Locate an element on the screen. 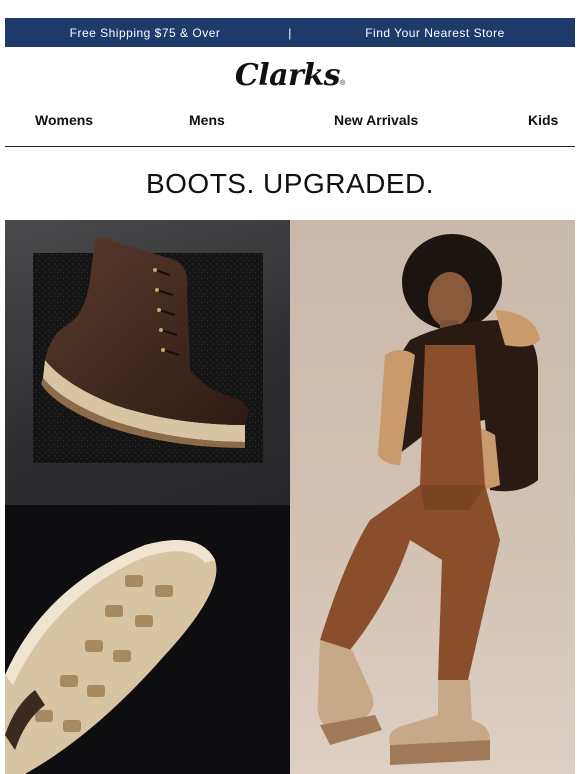 The width and height of the screenshot is (580, 774). find-store-link: Find Your Nearest Store is located at coordinates (435, 33).